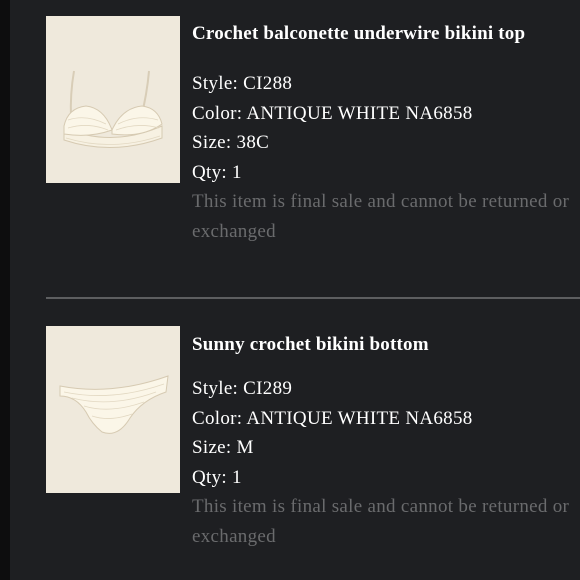 This screenshot has width=580, height=580. Describe the element at coordinates (242, 83) in the screenshot. I see `product-style: Style: CI288` at that location.